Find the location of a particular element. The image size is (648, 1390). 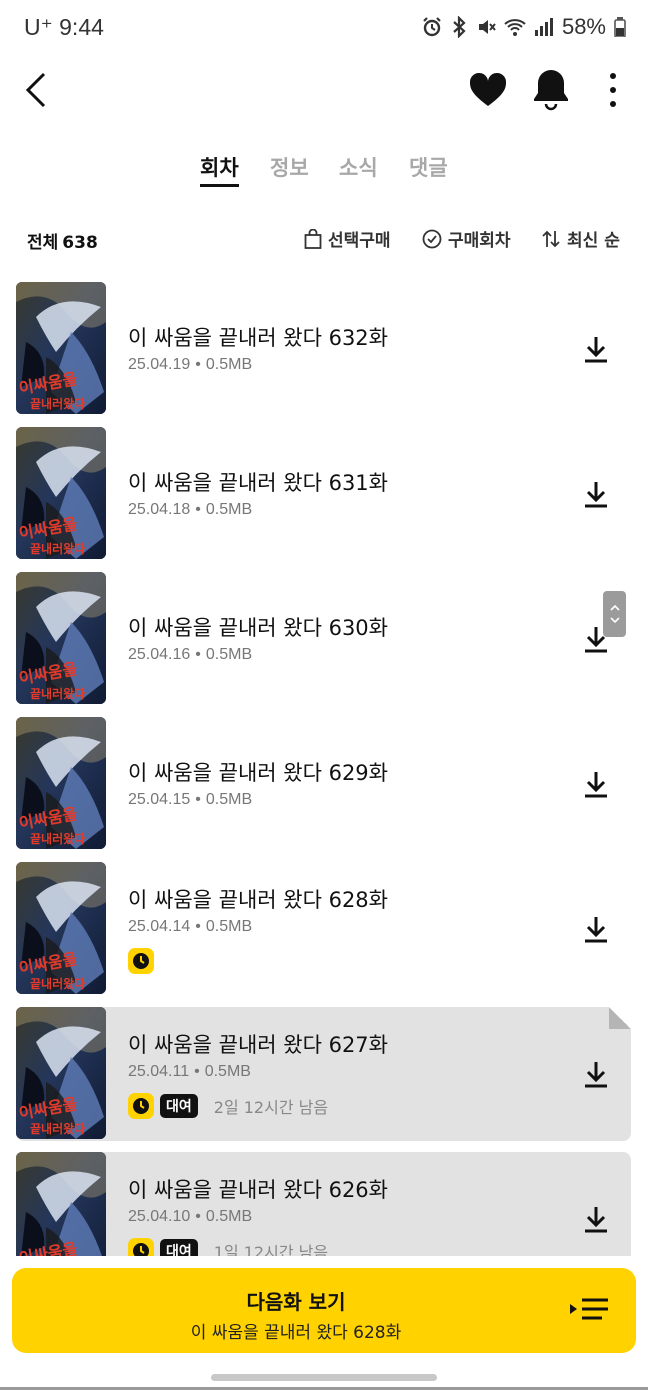

bell-icon is located at coordinates (551, 90).